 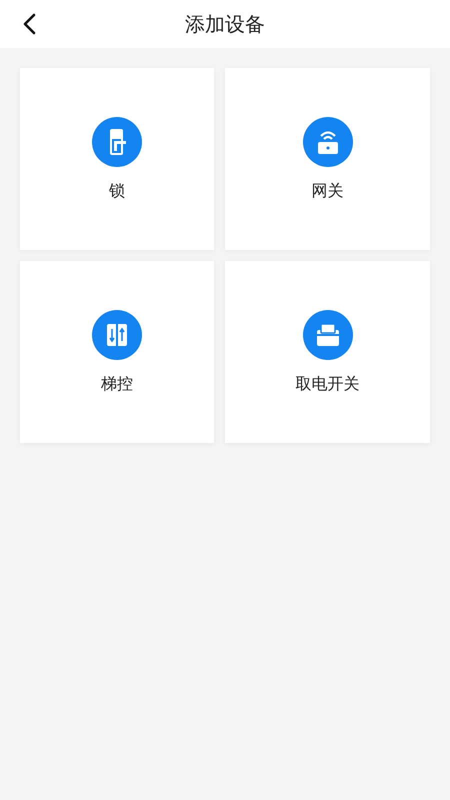 I want to click on device-card: 网关, so click(x=327, y=159).